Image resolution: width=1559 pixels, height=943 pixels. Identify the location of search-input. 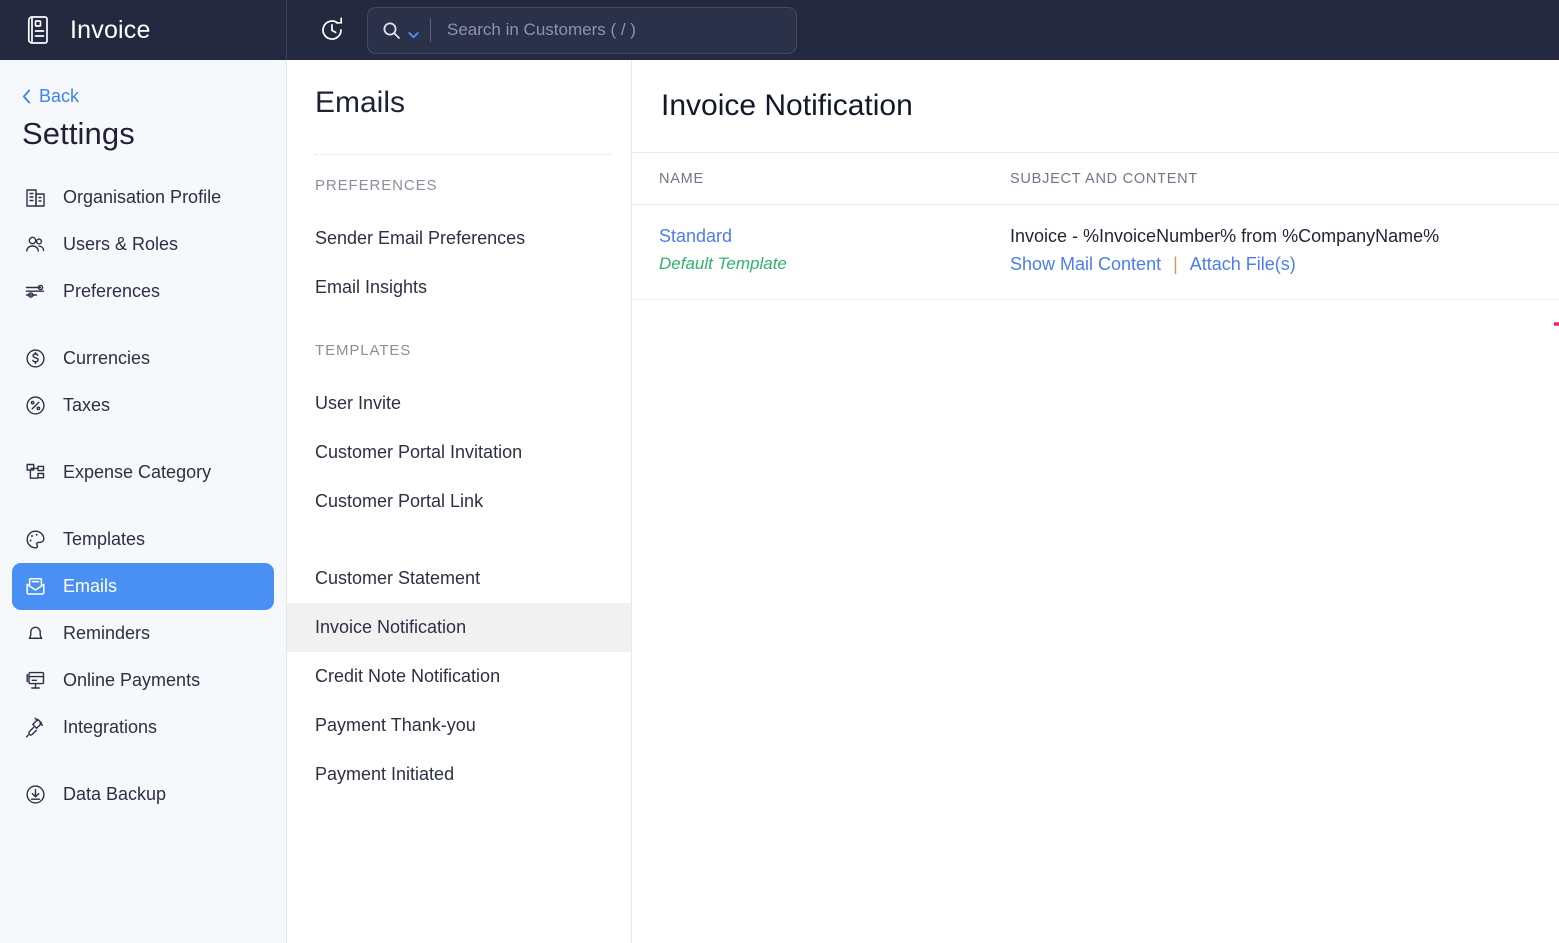
(614, 30).